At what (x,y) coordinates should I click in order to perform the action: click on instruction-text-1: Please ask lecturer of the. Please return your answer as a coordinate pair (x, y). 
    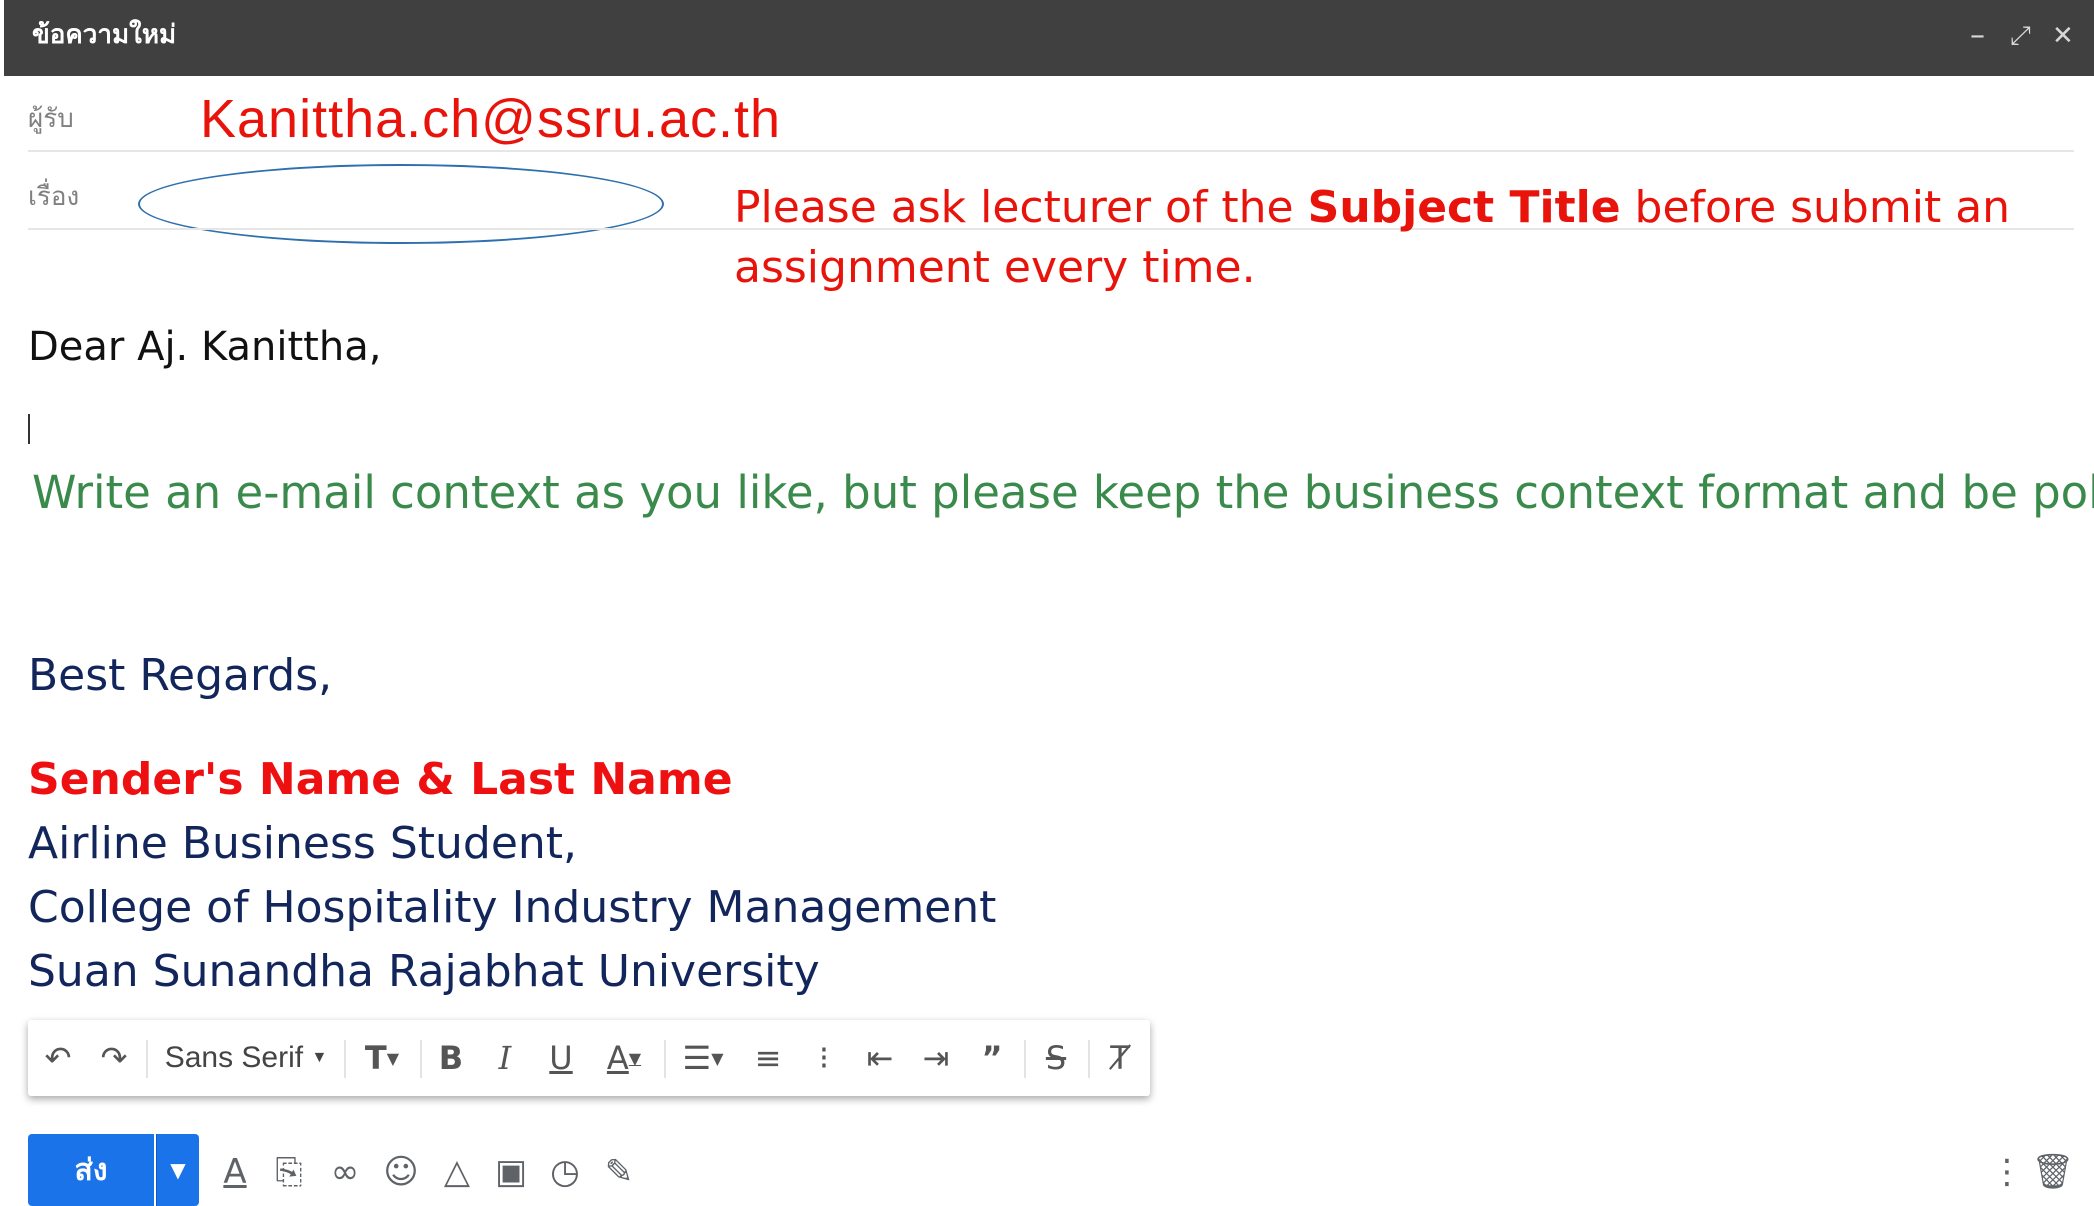
    Looking at the image, I should click on (1021, 207).